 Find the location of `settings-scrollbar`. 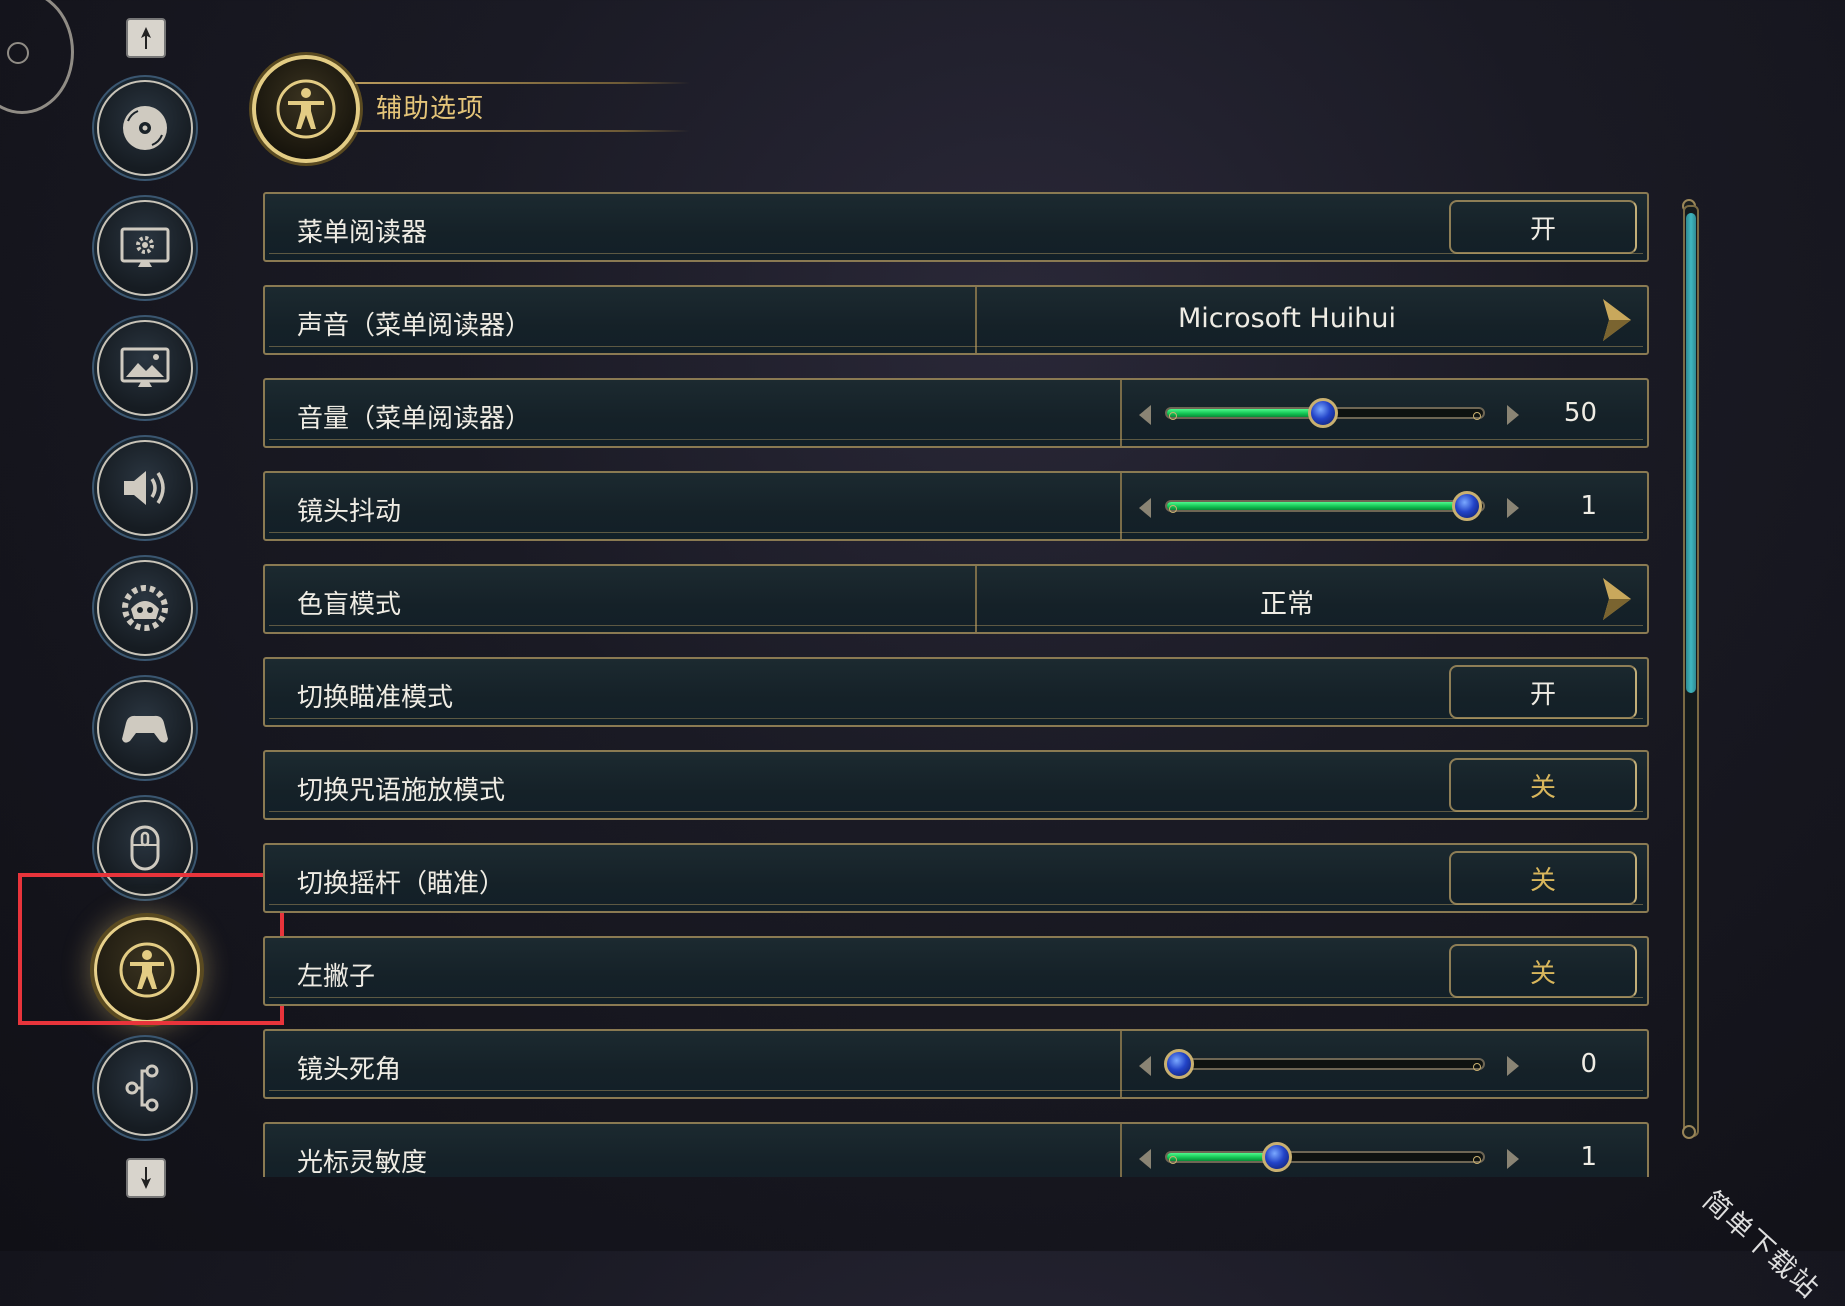

settings-scrollbar is located at coordinates (1691, 671).